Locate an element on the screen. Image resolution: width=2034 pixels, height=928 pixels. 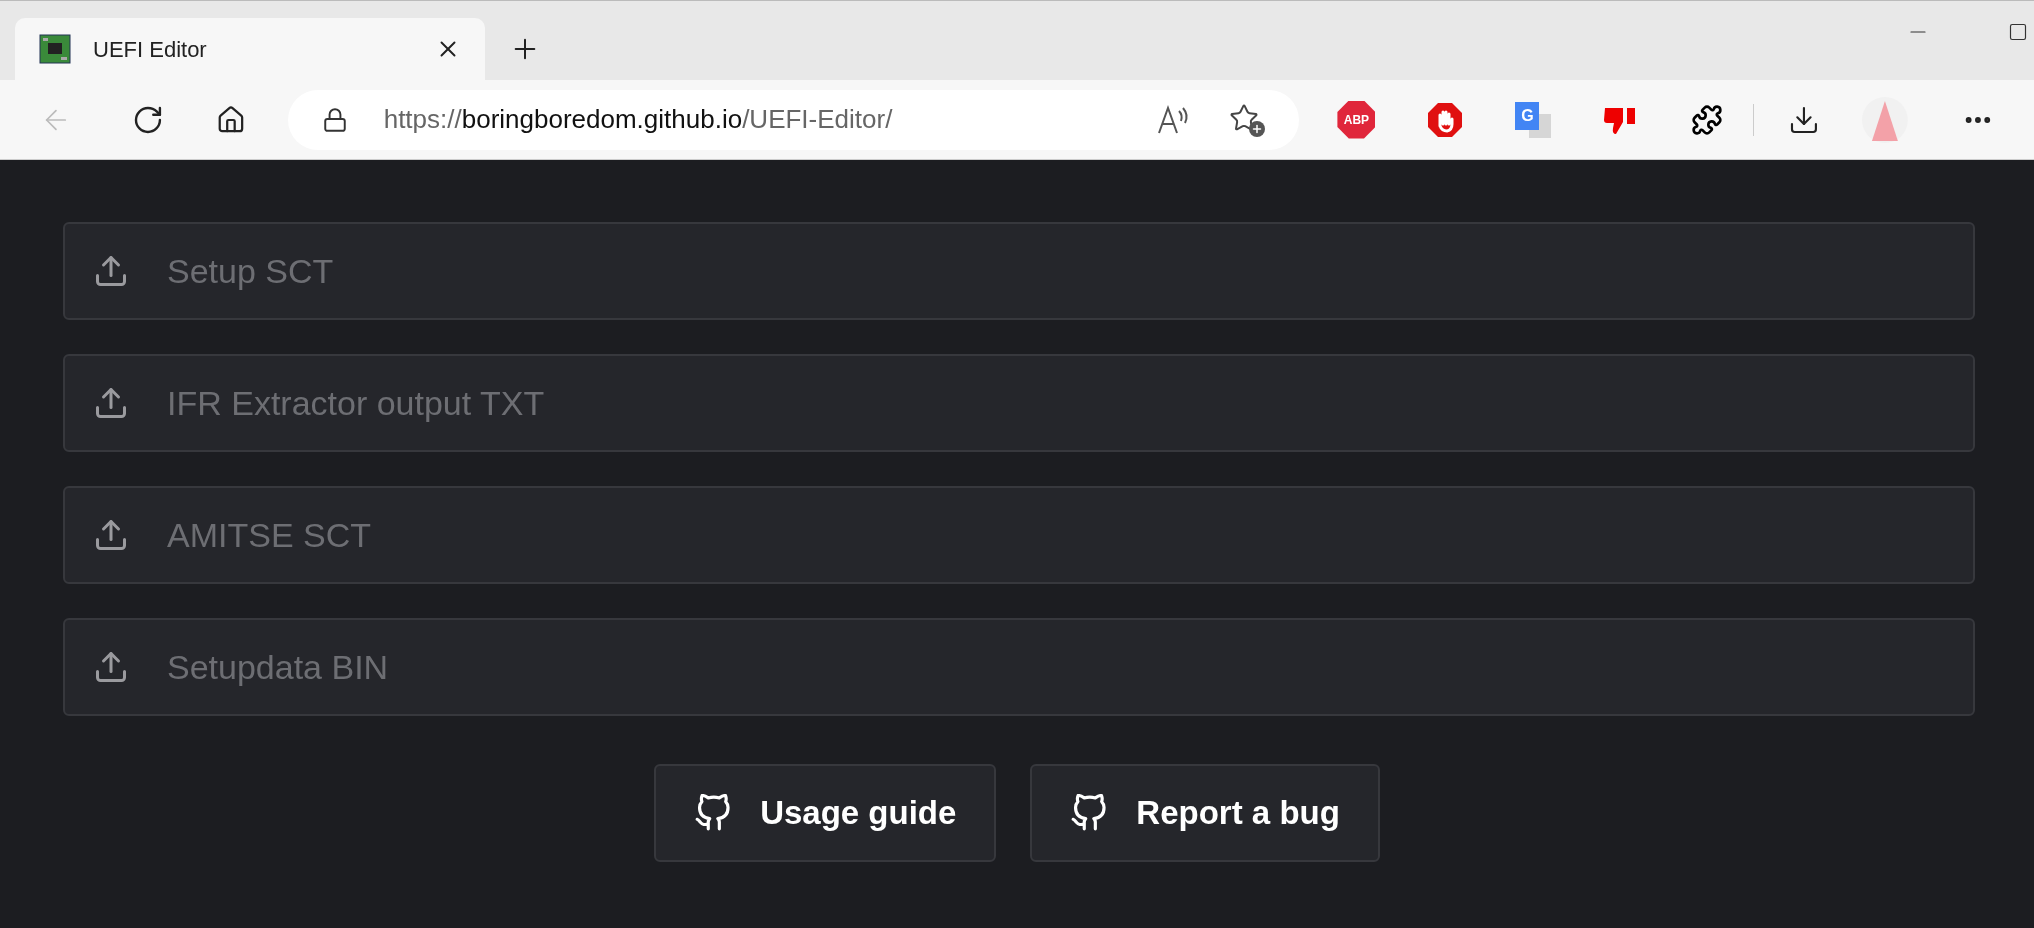
file-label: Setup SCT is located at coordinates (250, 271).